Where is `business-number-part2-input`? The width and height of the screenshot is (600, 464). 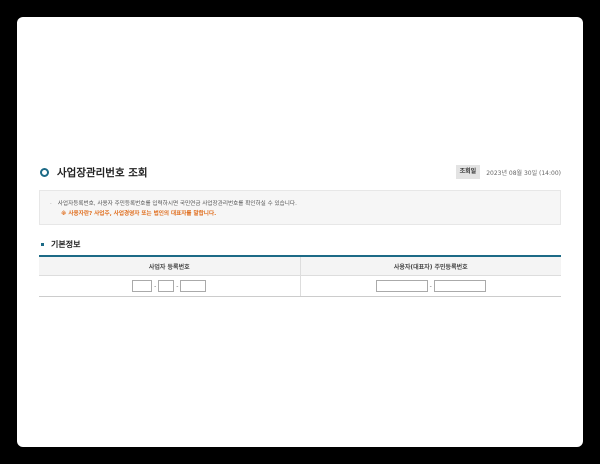 business-number-part2-input is located at coordinates (166, 286).